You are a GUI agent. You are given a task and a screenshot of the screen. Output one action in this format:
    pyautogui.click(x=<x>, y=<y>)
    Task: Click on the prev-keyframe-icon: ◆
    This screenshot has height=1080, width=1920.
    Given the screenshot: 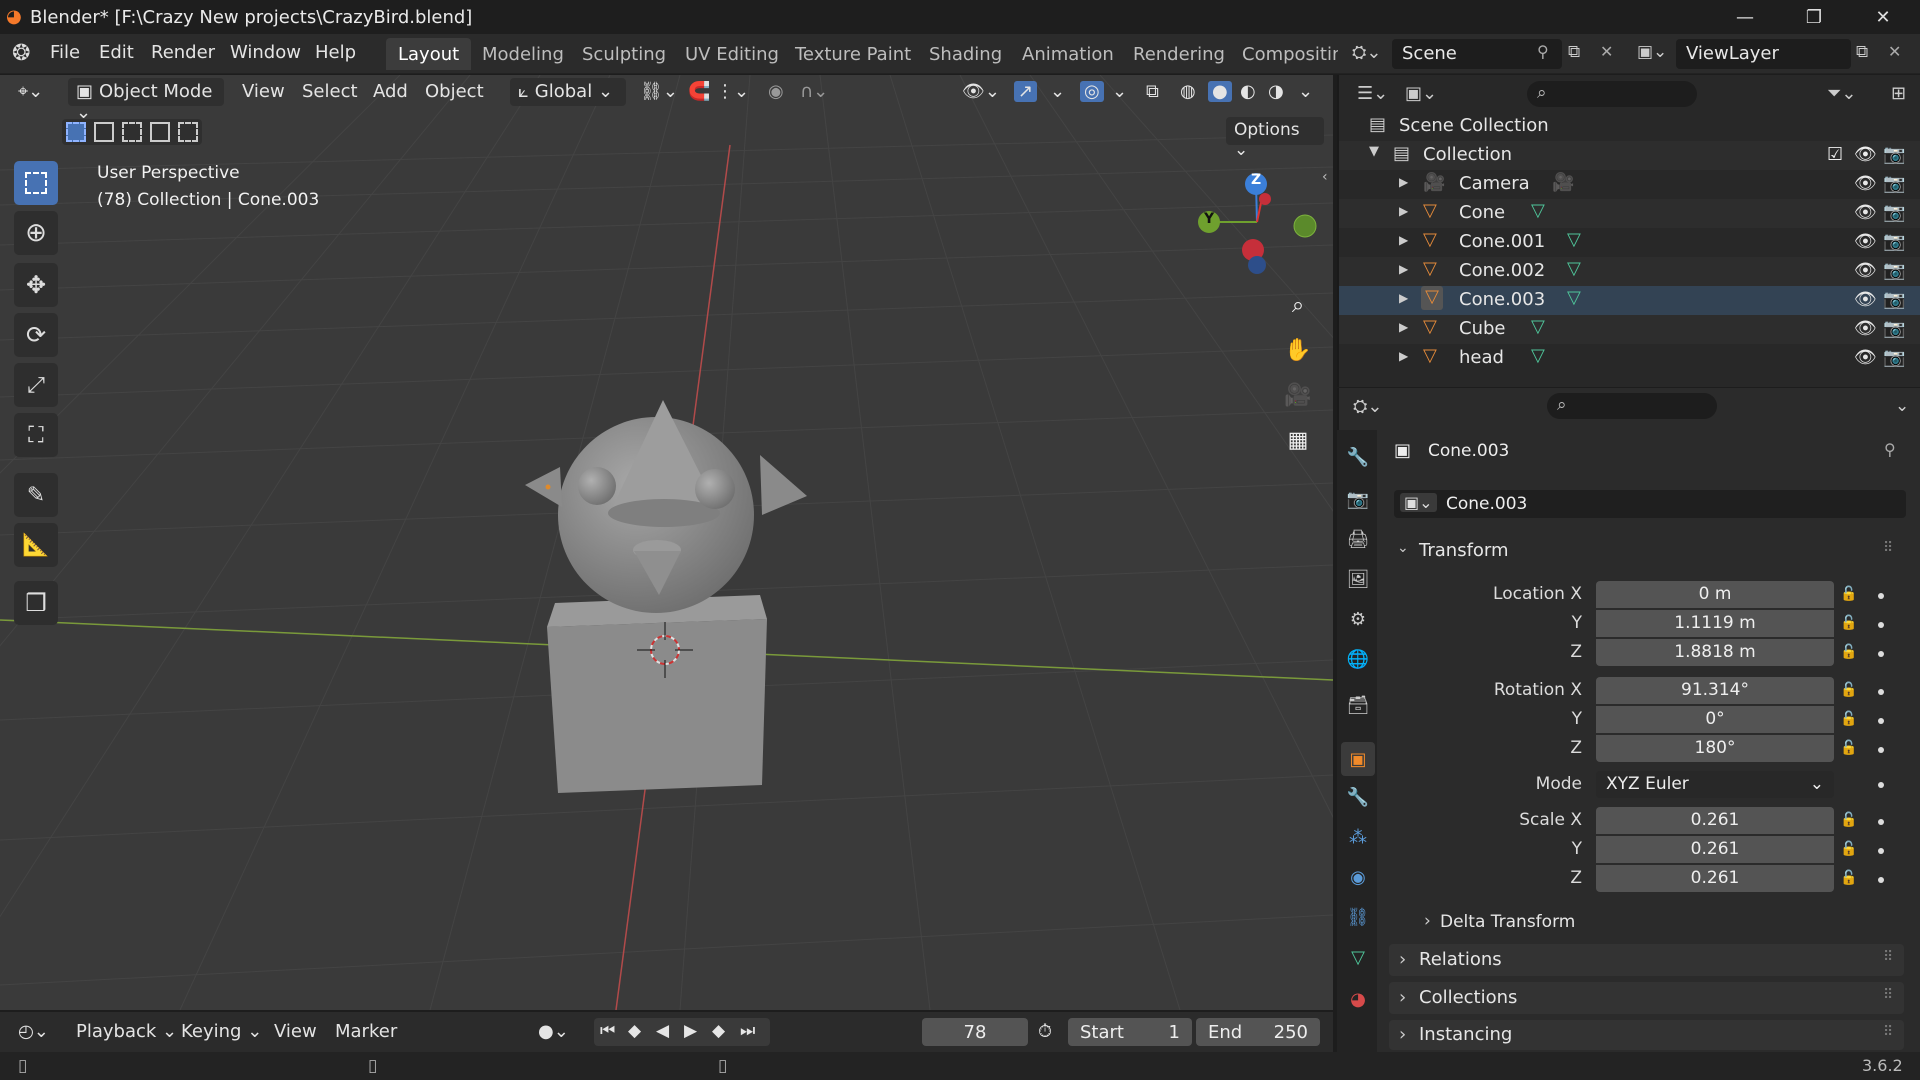 What is the action you would take?
    pyautogui.click(x=634, y=1031)
    